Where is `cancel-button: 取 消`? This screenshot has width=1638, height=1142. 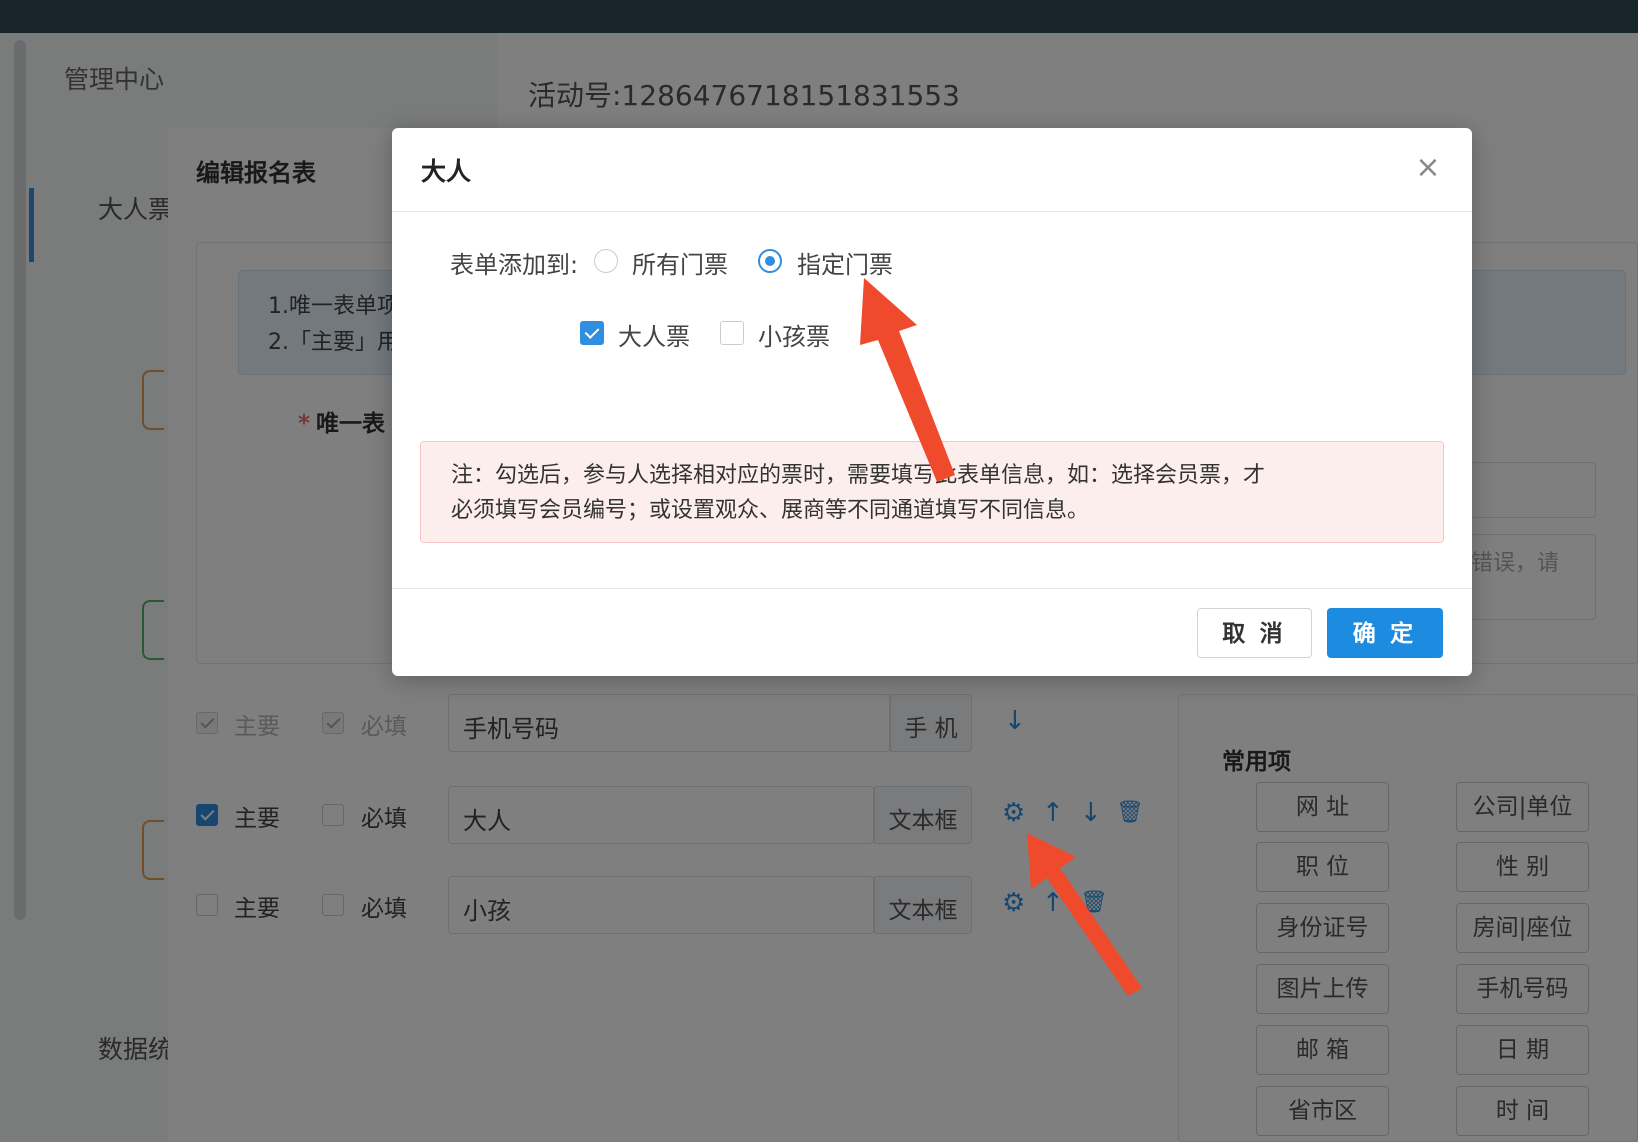 cancel-button: 取 消 is located at coordinates (1254, 633).